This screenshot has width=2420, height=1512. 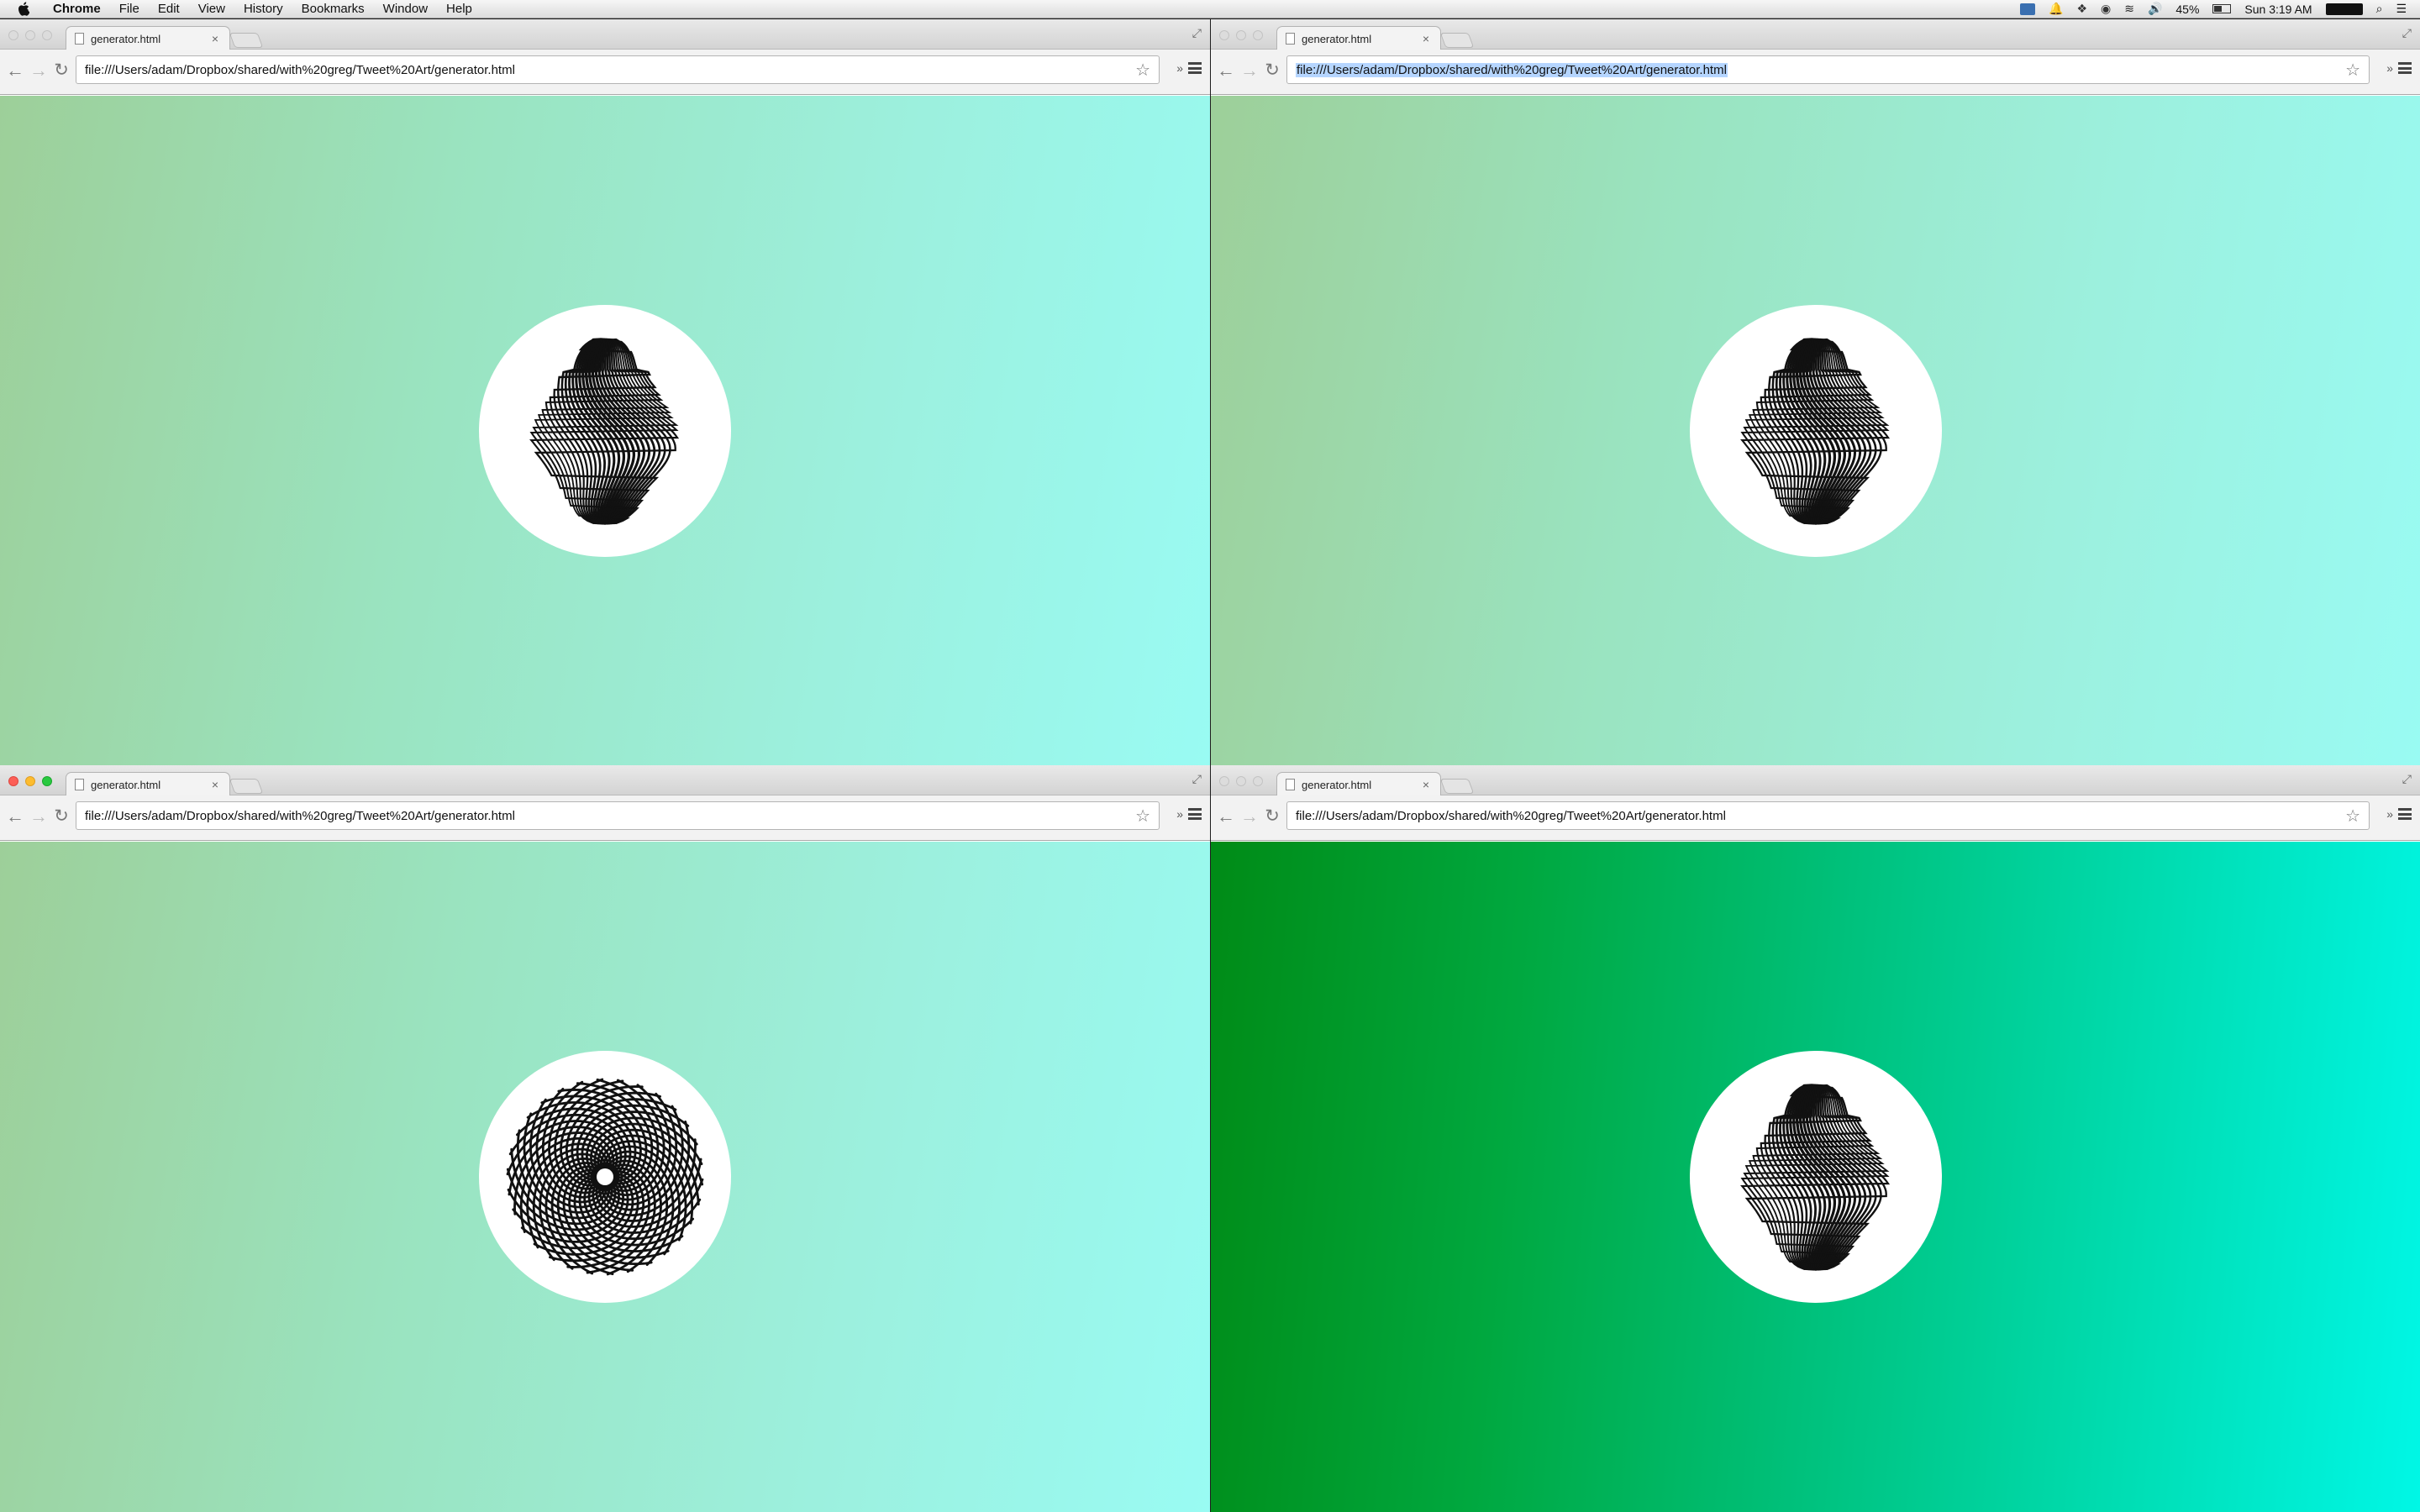 What do you see at coordinates (333, 9) in the screenshot?
I see `menu-bookmarks: Bookmarks` at bounding box center [333, 9].